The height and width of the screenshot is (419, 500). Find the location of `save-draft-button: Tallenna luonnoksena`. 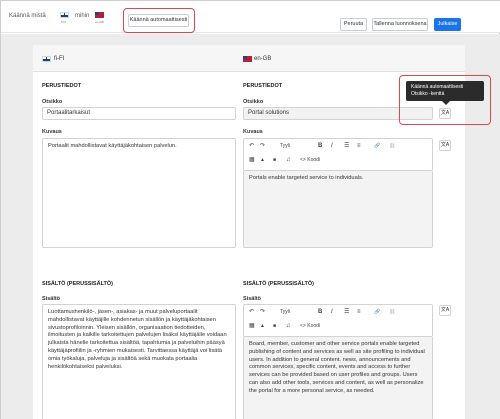

save-draft-button: Tallenna luonnoksena is located at coordinates (400, 24).